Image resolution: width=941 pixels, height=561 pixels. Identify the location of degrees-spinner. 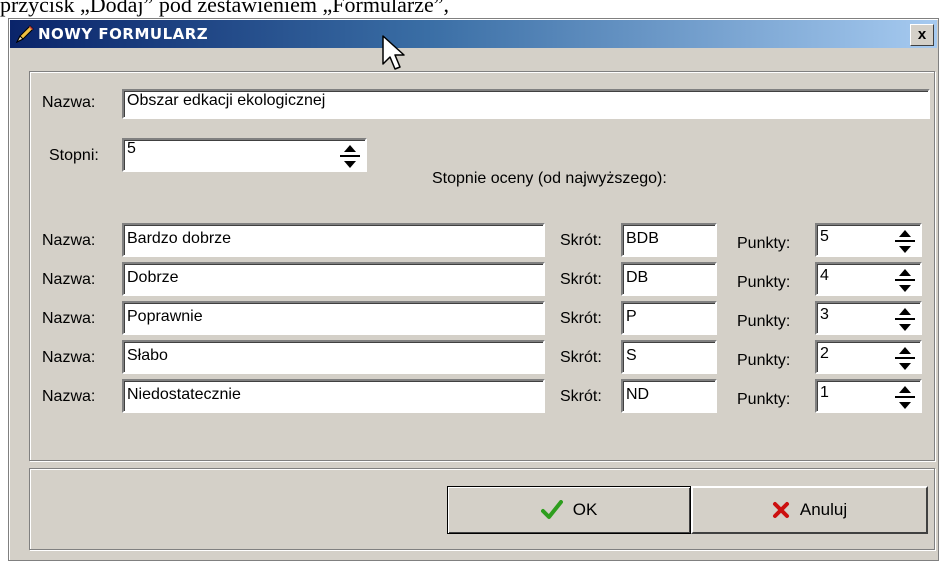
(350, 155).